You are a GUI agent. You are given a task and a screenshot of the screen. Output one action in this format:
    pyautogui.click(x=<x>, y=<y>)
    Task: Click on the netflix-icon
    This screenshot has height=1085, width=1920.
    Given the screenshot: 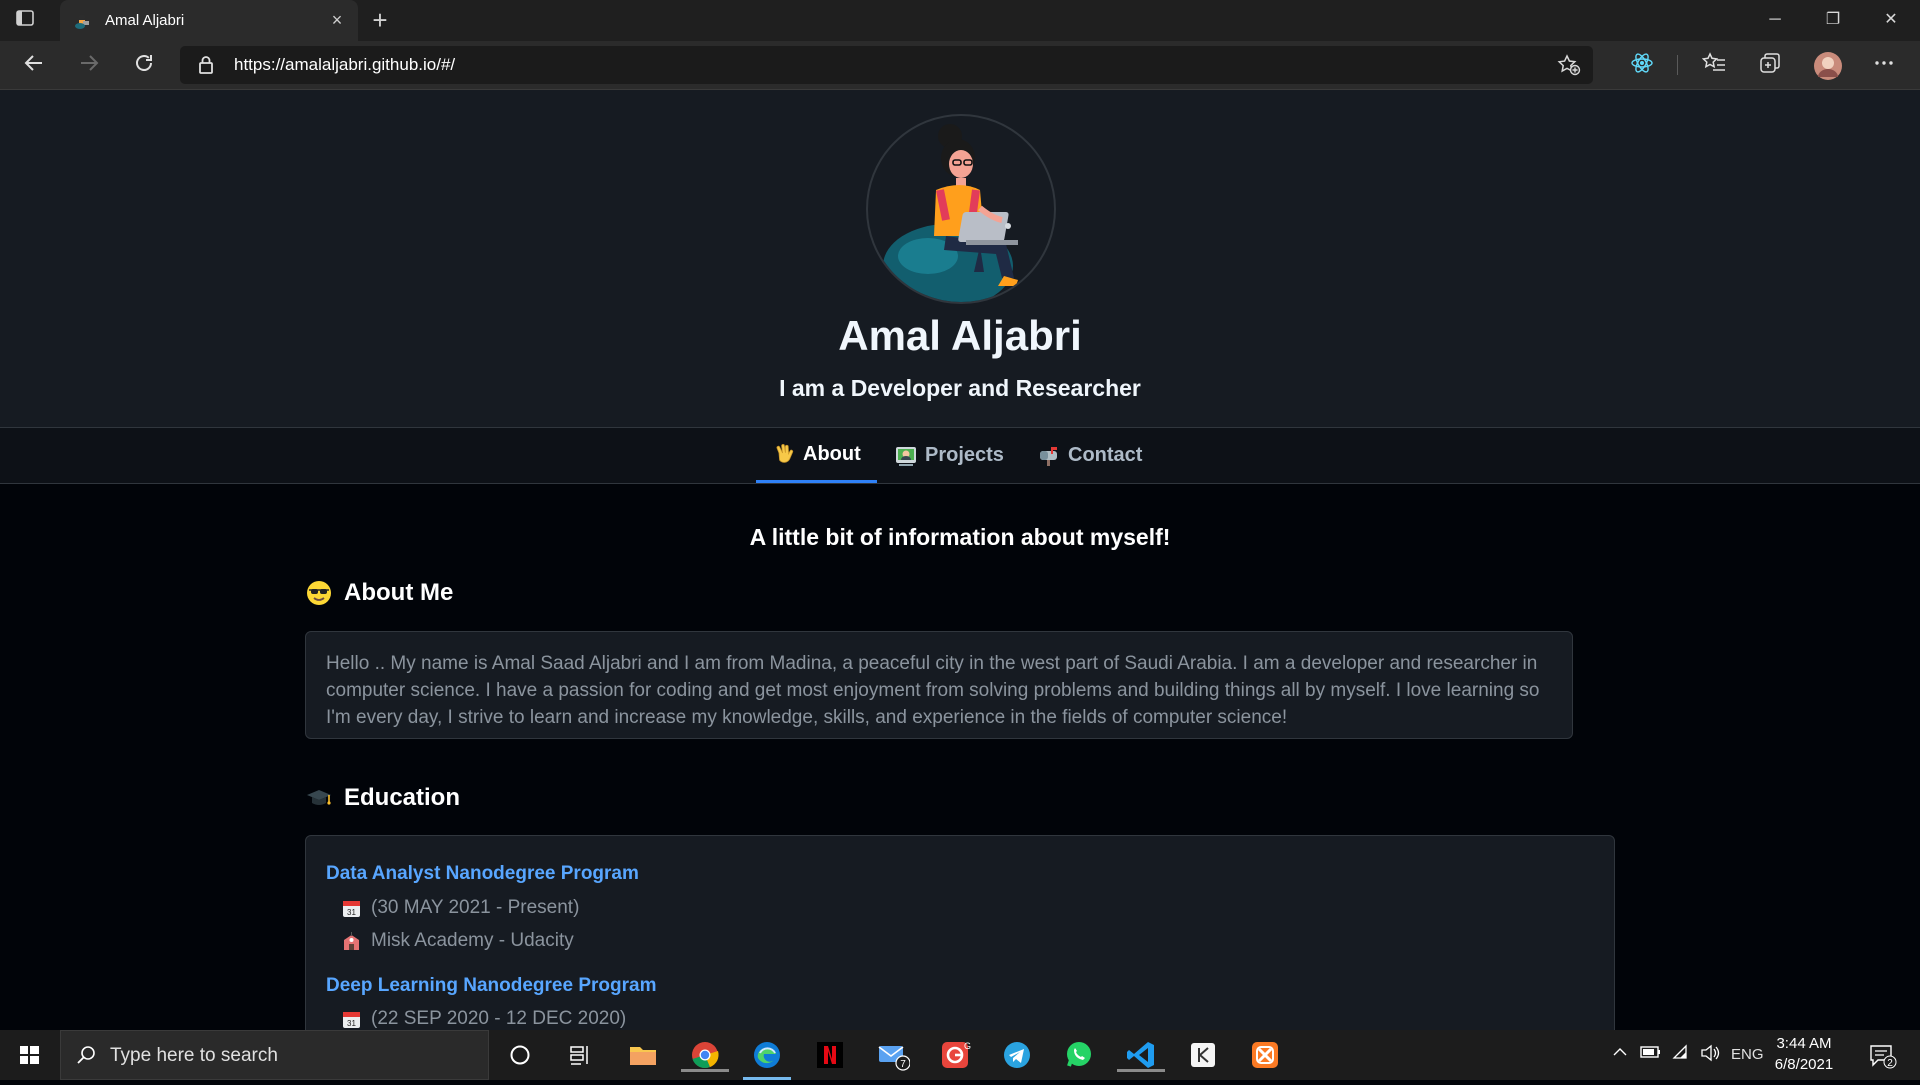 What is the action you would take?
    pyautogui.click(x=830, y=1055)
    